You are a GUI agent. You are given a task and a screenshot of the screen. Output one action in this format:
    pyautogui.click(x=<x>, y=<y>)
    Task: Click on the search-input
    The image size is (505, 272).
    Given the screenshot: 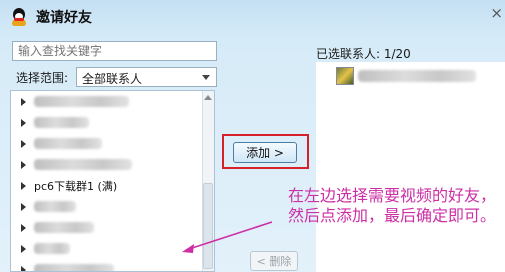 What is the action you would take?
    pyautogui.click(x=114, y=51)
    